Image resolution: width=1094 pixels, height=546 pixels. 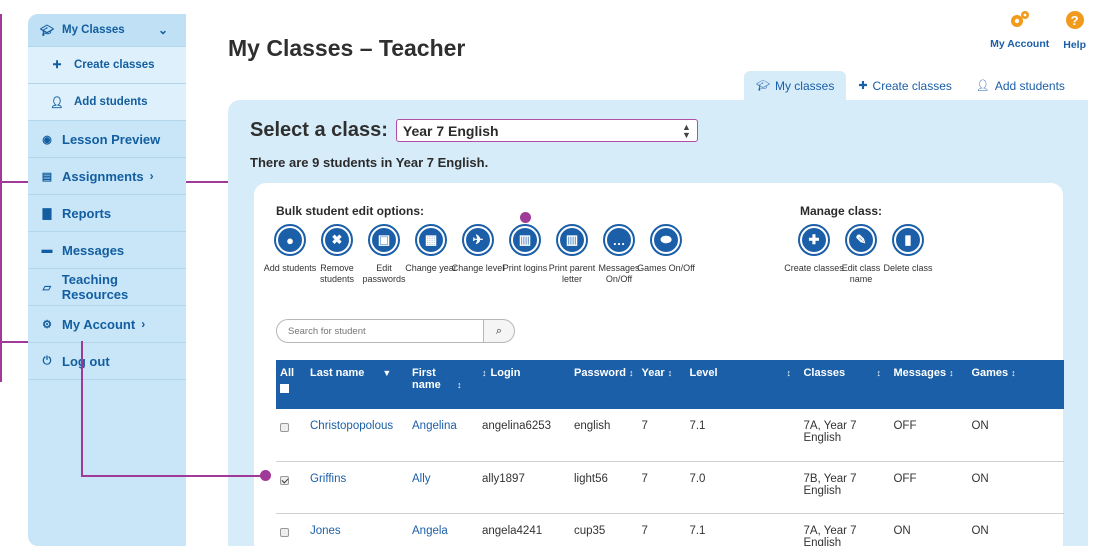 What do you see at coordinates (107, 176) in the screenshot?
I see `sidebar-item-assignments: ▤ Assignments ›` at bounding box center [107, 176].